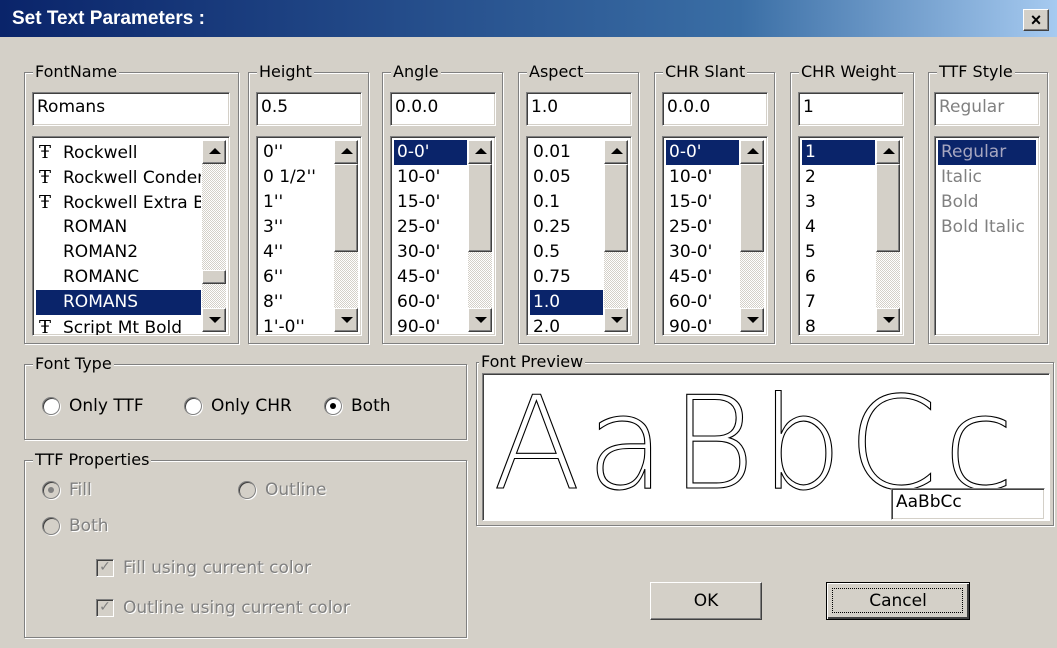 The width and height of the screenshot is (1057, 648). What do you see at coordinates (838, 177) in the screenshot?
I see `list-item: 2` at bounding box center [838, 177].